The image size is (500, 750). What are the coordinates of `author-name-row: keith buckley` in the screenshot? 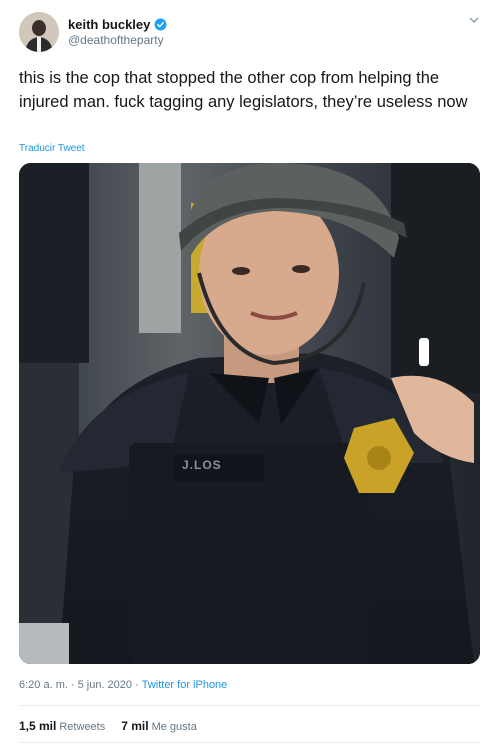 It's located at (117, 24).